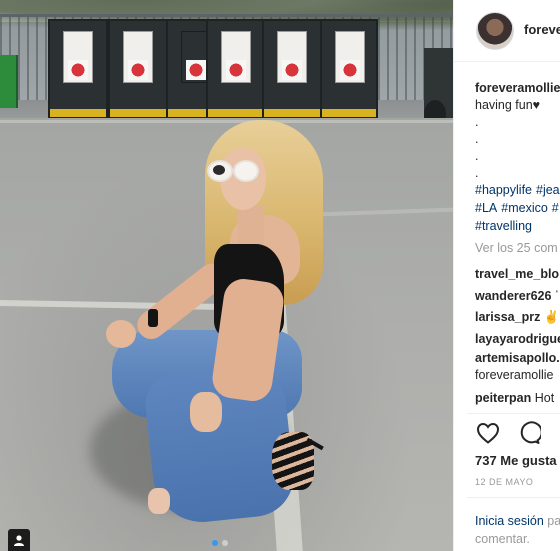 This screenshot has height=551, width=560. What do you see at coordinates (508, 433) in the screenshot?
I see `action-bar` at bounding box center [508, 433].